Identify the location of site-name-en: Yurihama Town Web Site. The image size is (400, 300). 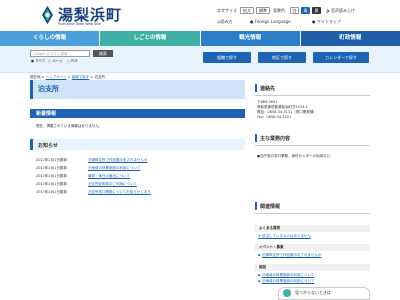
(79, 24).